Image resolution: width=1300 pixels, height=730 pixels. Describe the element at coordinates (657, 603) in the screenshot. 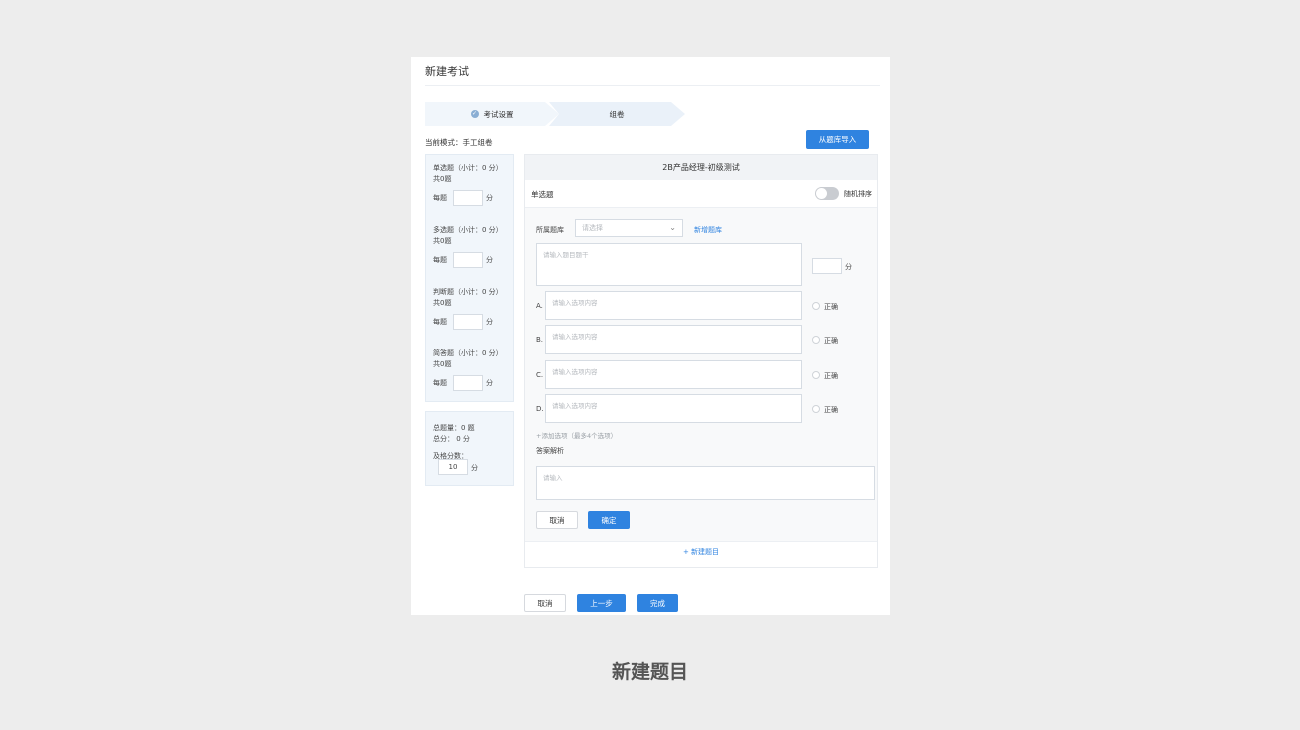

I see `finish-button: 完成` at that location.